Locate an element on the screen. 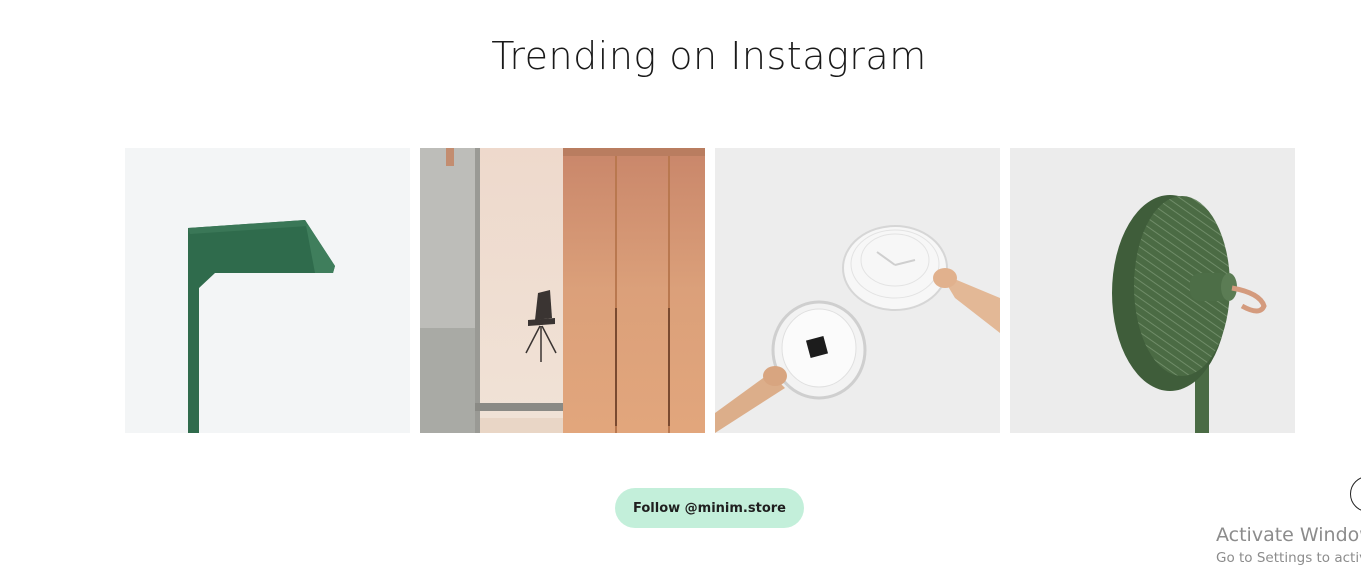  green-desk-lamp-photo is located at coordinates (267, 290).